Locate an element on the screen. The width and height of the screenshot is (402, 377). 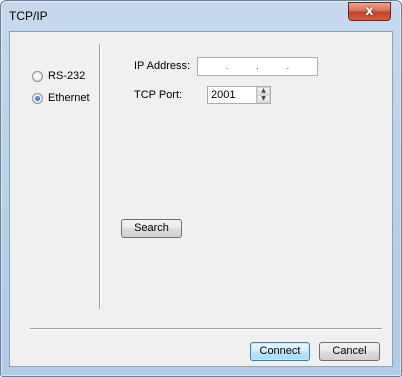
vertical-divider is located at coordinates (100, 176).